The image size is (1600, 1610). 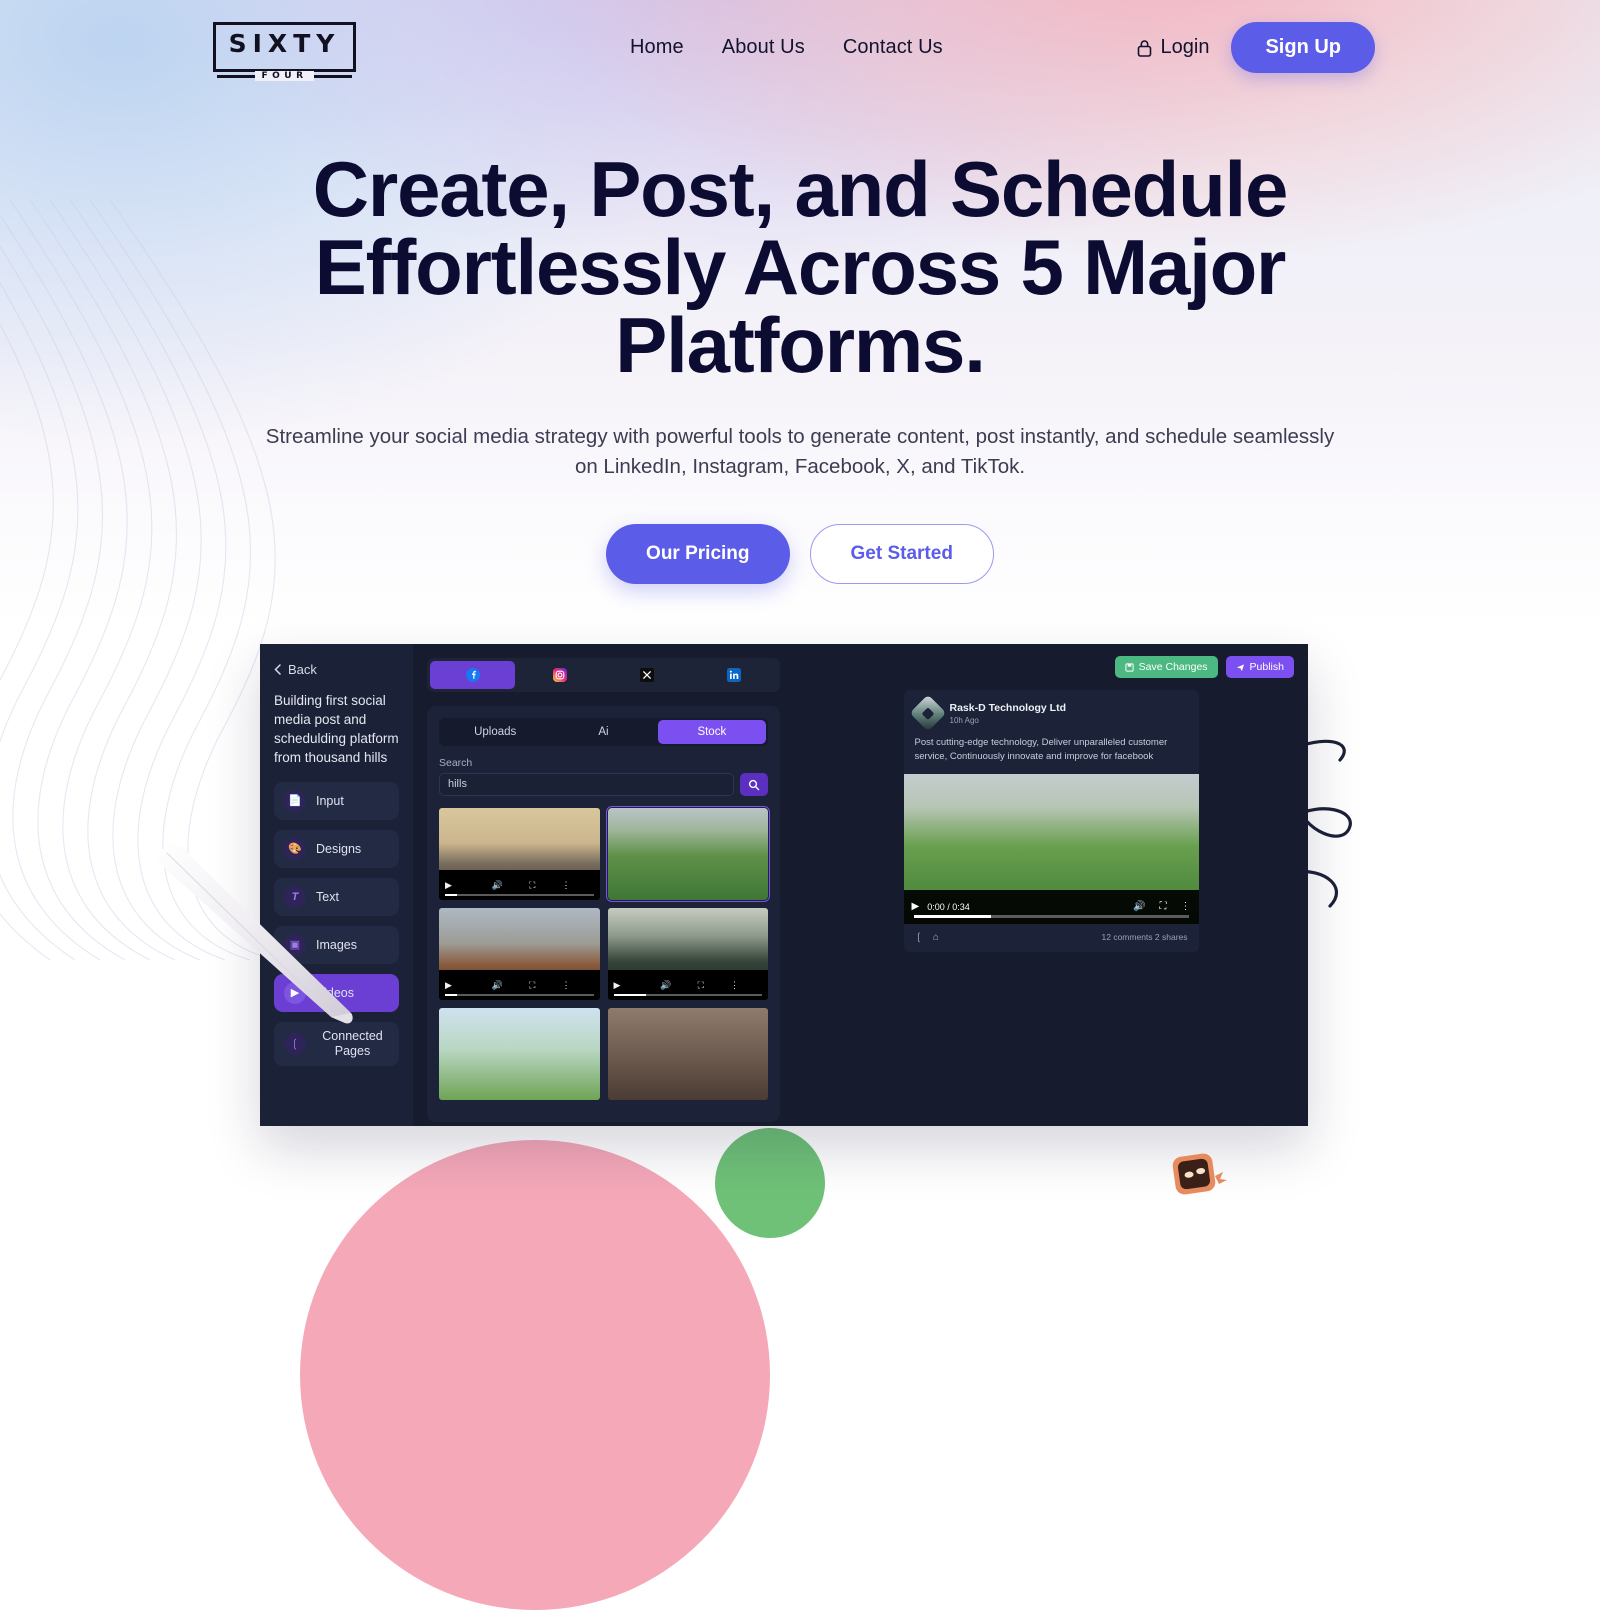 What do you see at coordinates (1240, 667) in the screenshot?
I see `send-icon` at bounding box center [1240, 667].